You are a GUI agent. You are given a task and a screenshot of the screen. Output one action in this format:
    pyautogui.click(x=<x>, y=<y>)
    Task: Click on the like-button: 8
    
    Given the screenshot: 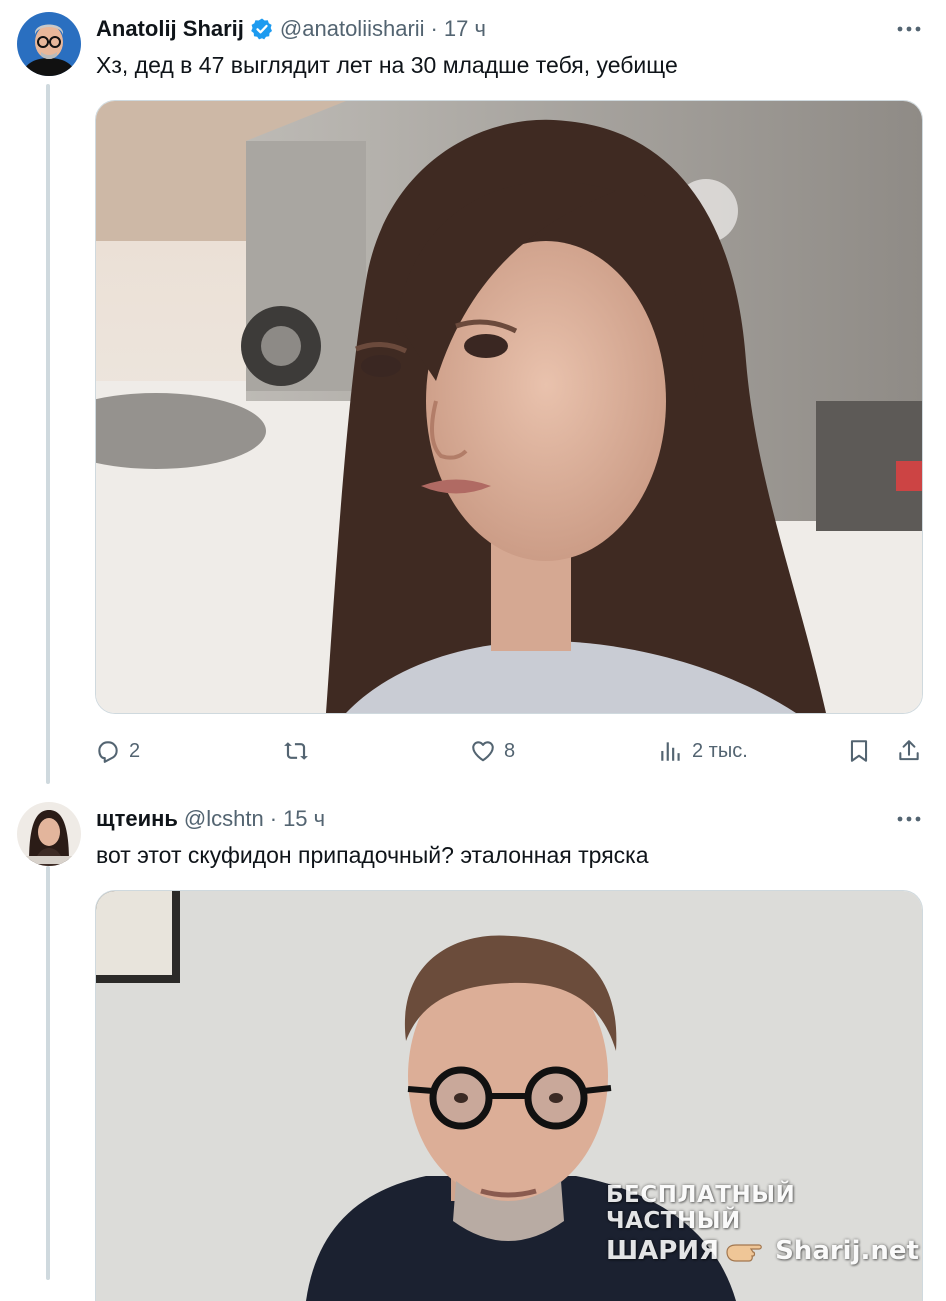 What is the action you would take?
    pyautogui.click(x=492, y=751)
    